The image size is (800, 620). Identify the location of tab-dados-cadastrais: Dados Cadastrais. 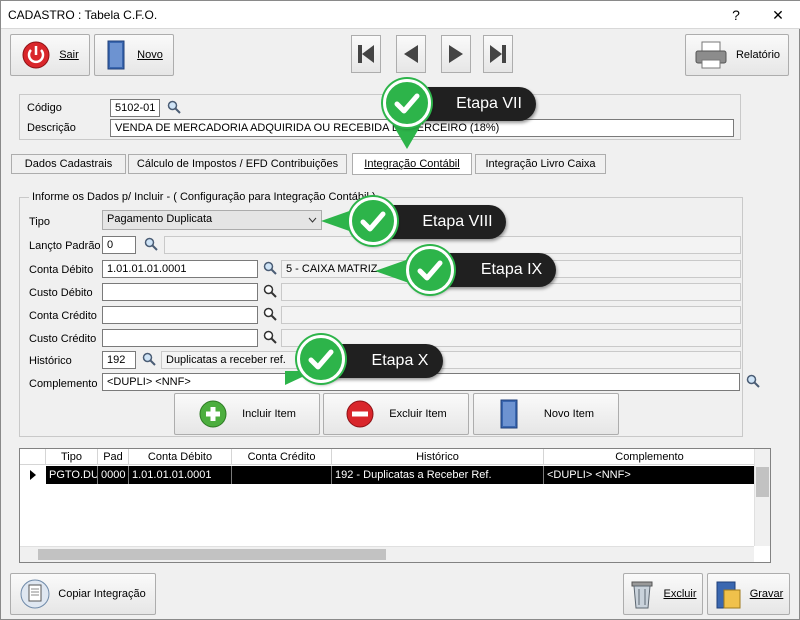
(68, 164).